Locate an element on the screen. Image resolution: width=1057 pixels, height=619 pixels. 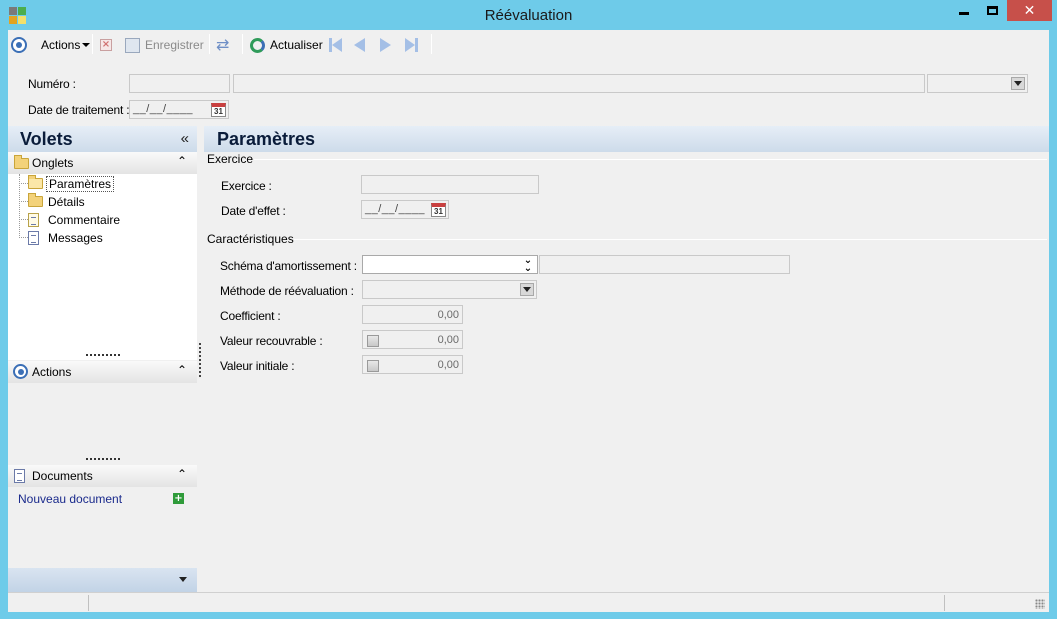
valeur-recouvrable-label: Valeur recouvrable : is located at coordinates (271, 341).